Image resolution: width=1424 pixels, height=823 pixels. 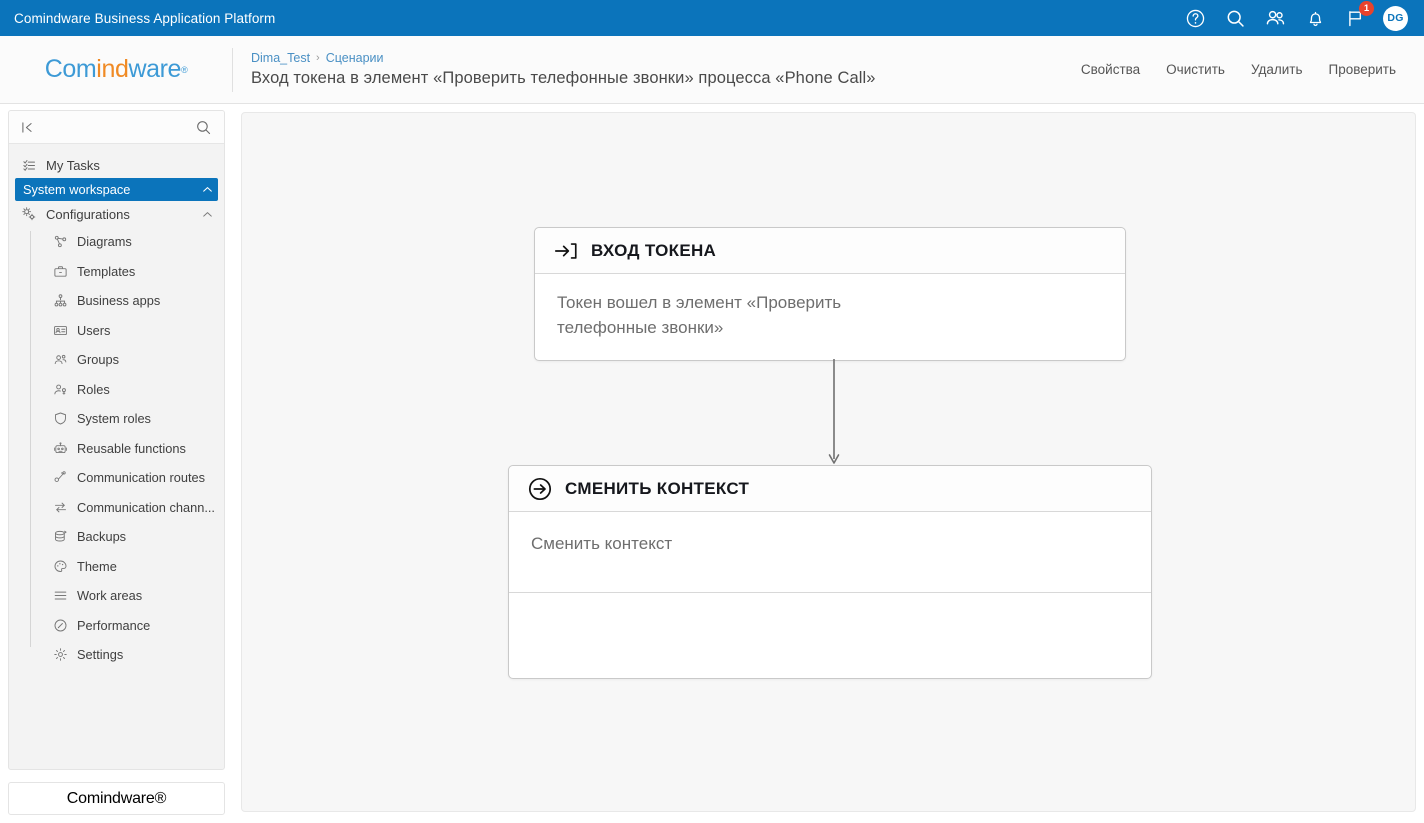 What do you see at coordinates (131, 448) in the screenshot?
I see `sidebar-item-label: Reusable functions` at bounding box center [131, 448].